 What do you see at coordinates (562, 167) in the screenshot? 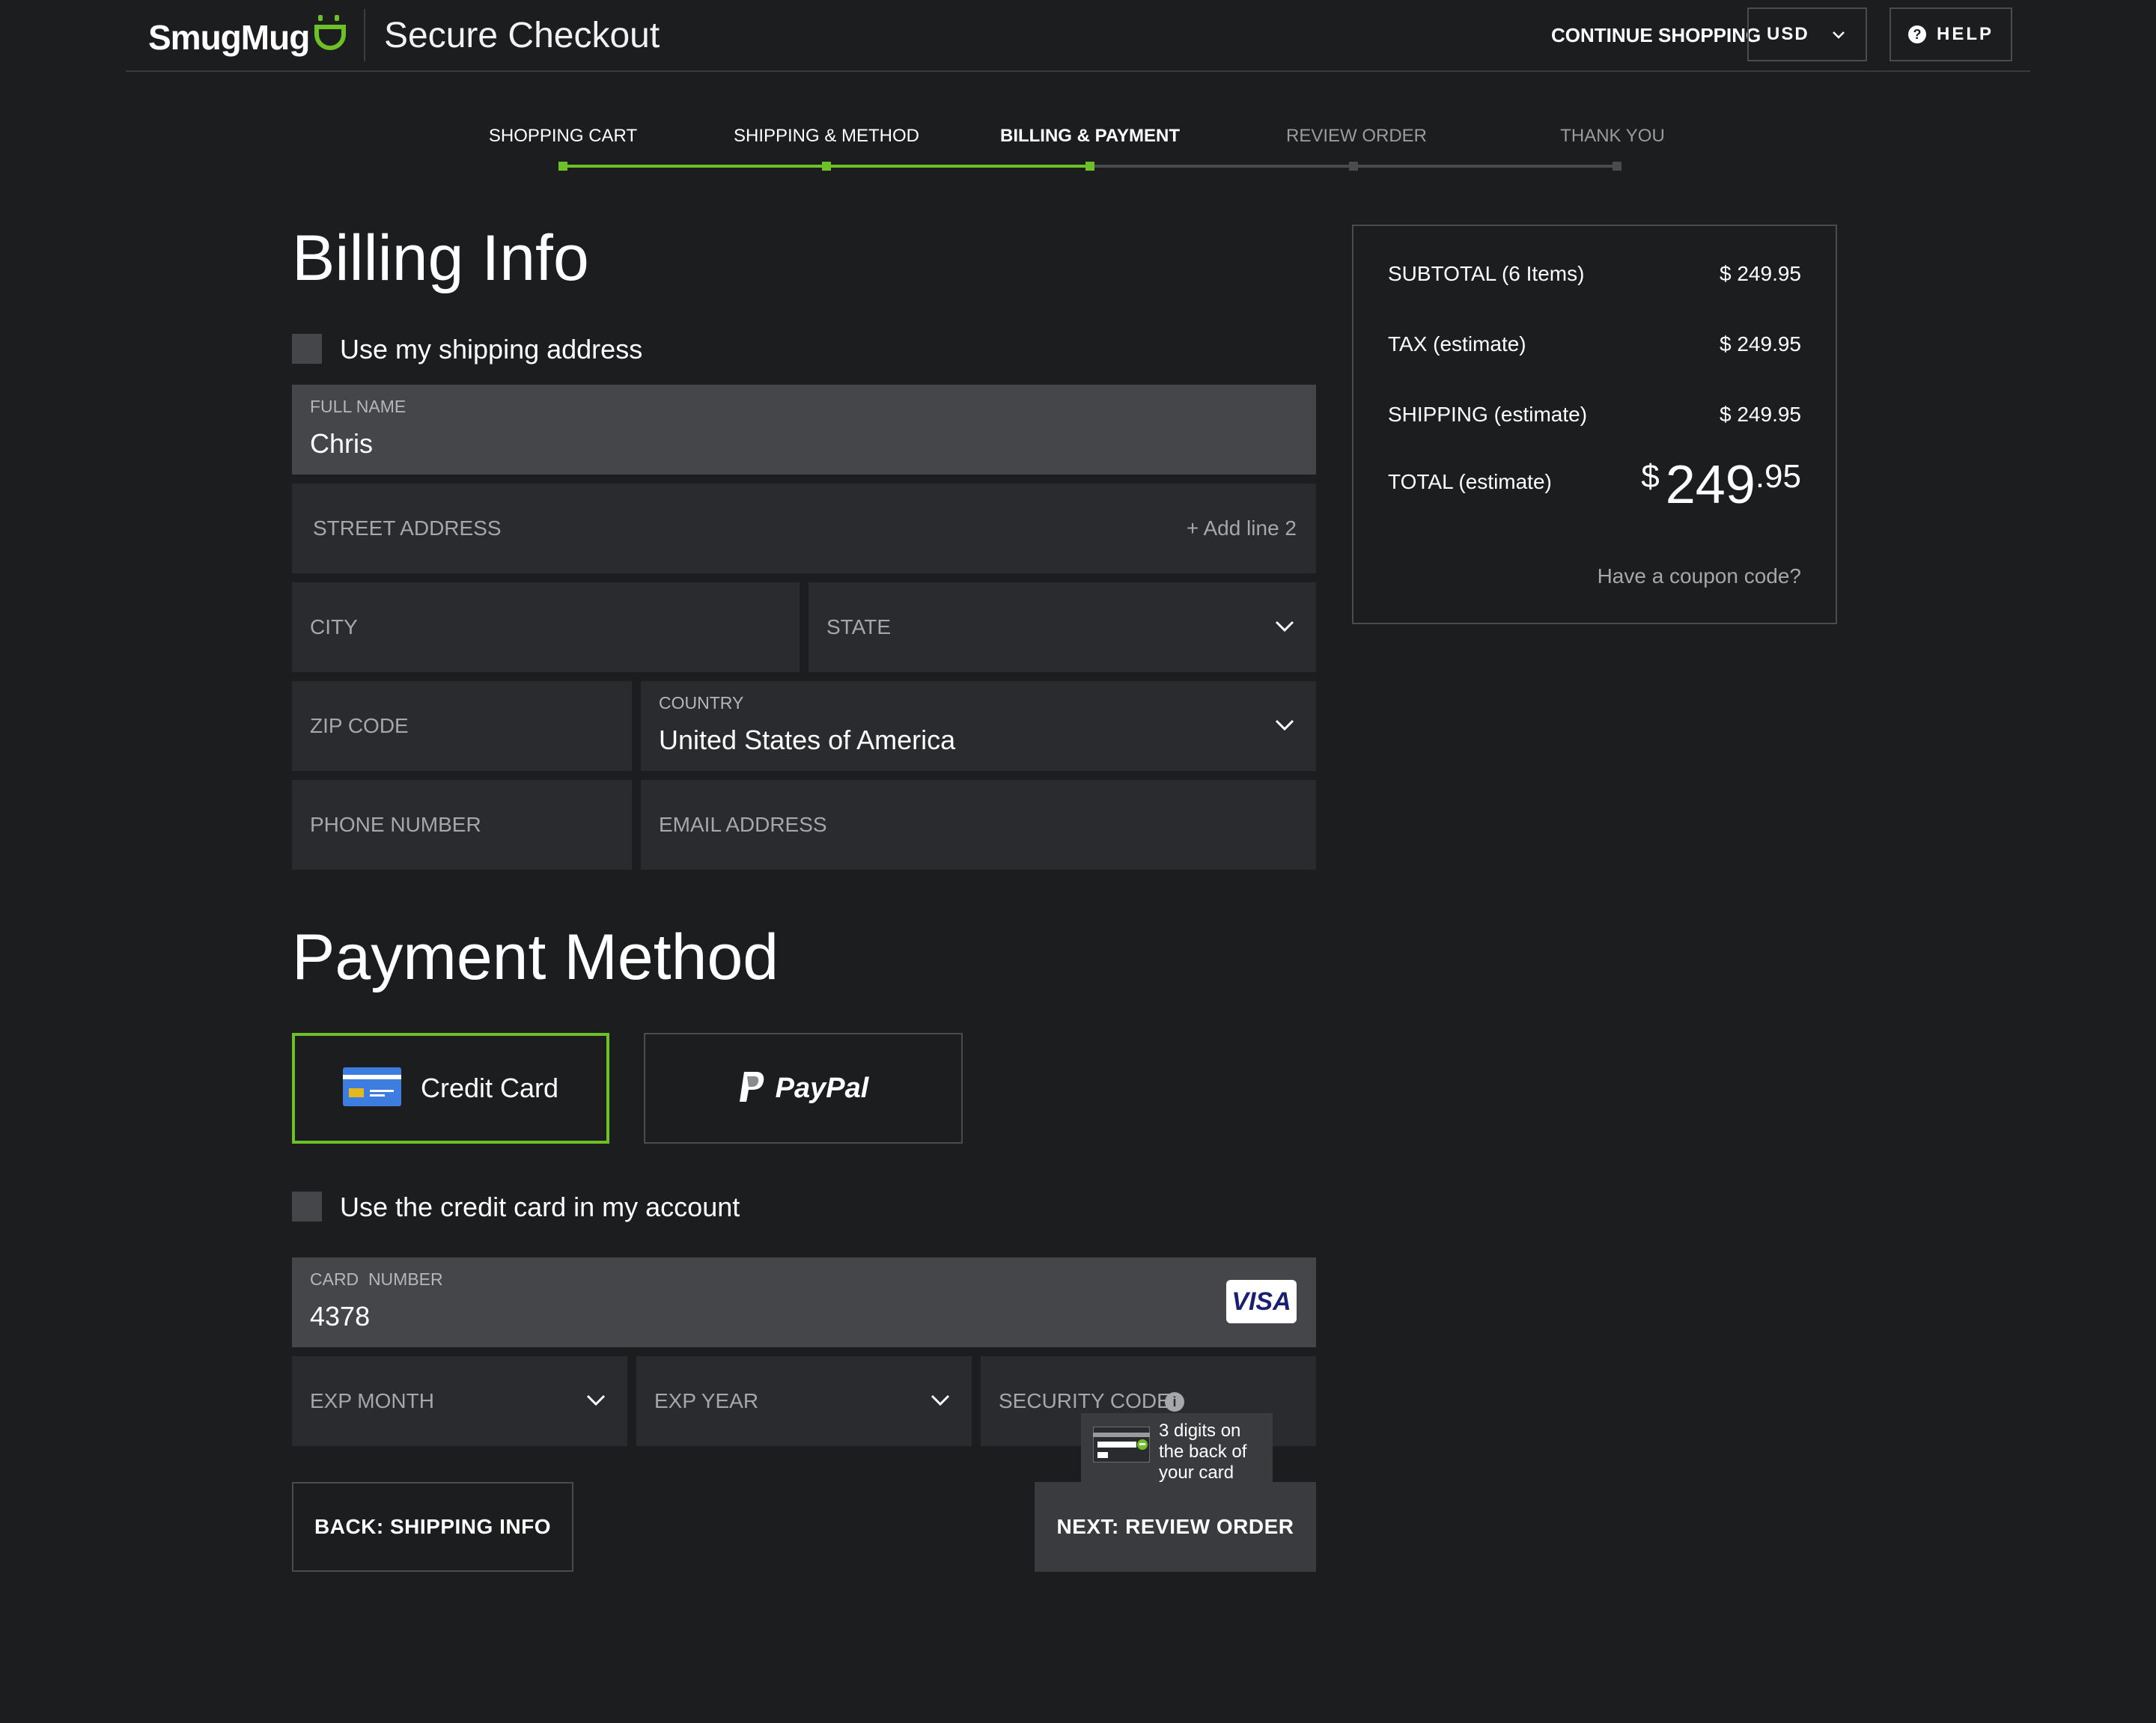
I see `step-marker-shopping-cart` at bounding box center [562, 167].